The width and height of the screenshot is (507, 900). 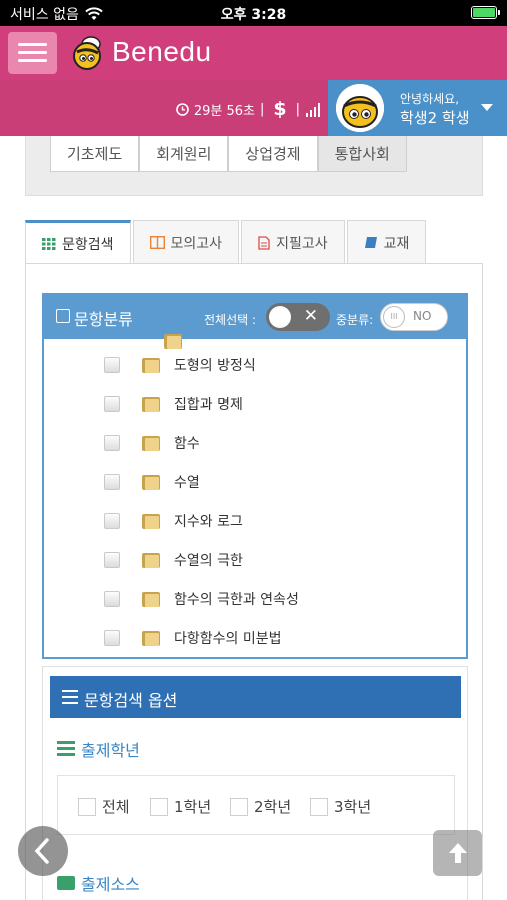 What do you see at coordinates (110, 884) in the screenshot?
I see `source-title-text: 출제소스` at bounding box center [110, 884].